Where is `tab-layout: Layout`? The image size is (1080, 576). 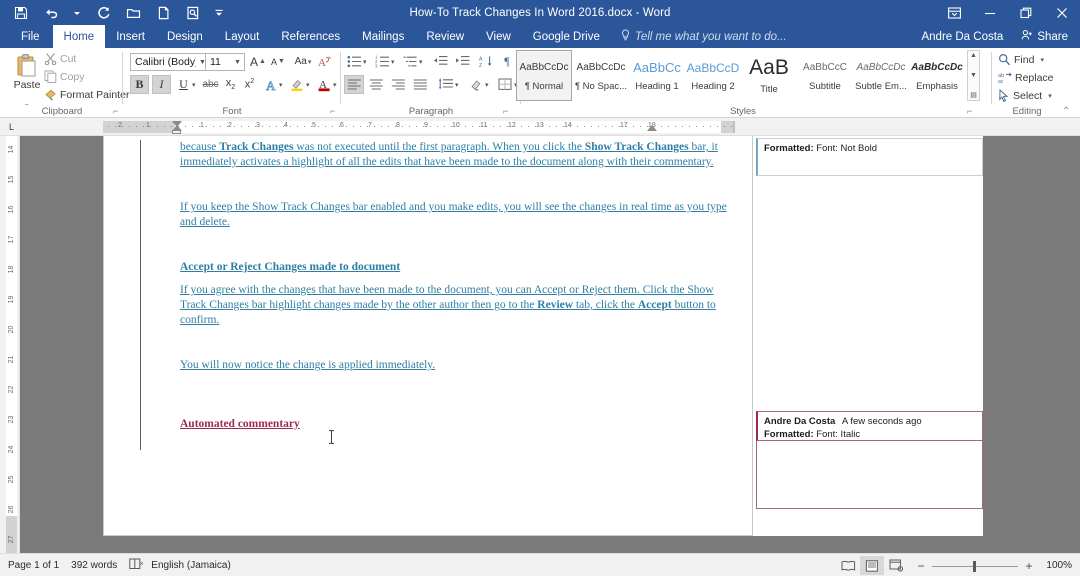 tab-layout: Layout is located at coordinates (242, 36).